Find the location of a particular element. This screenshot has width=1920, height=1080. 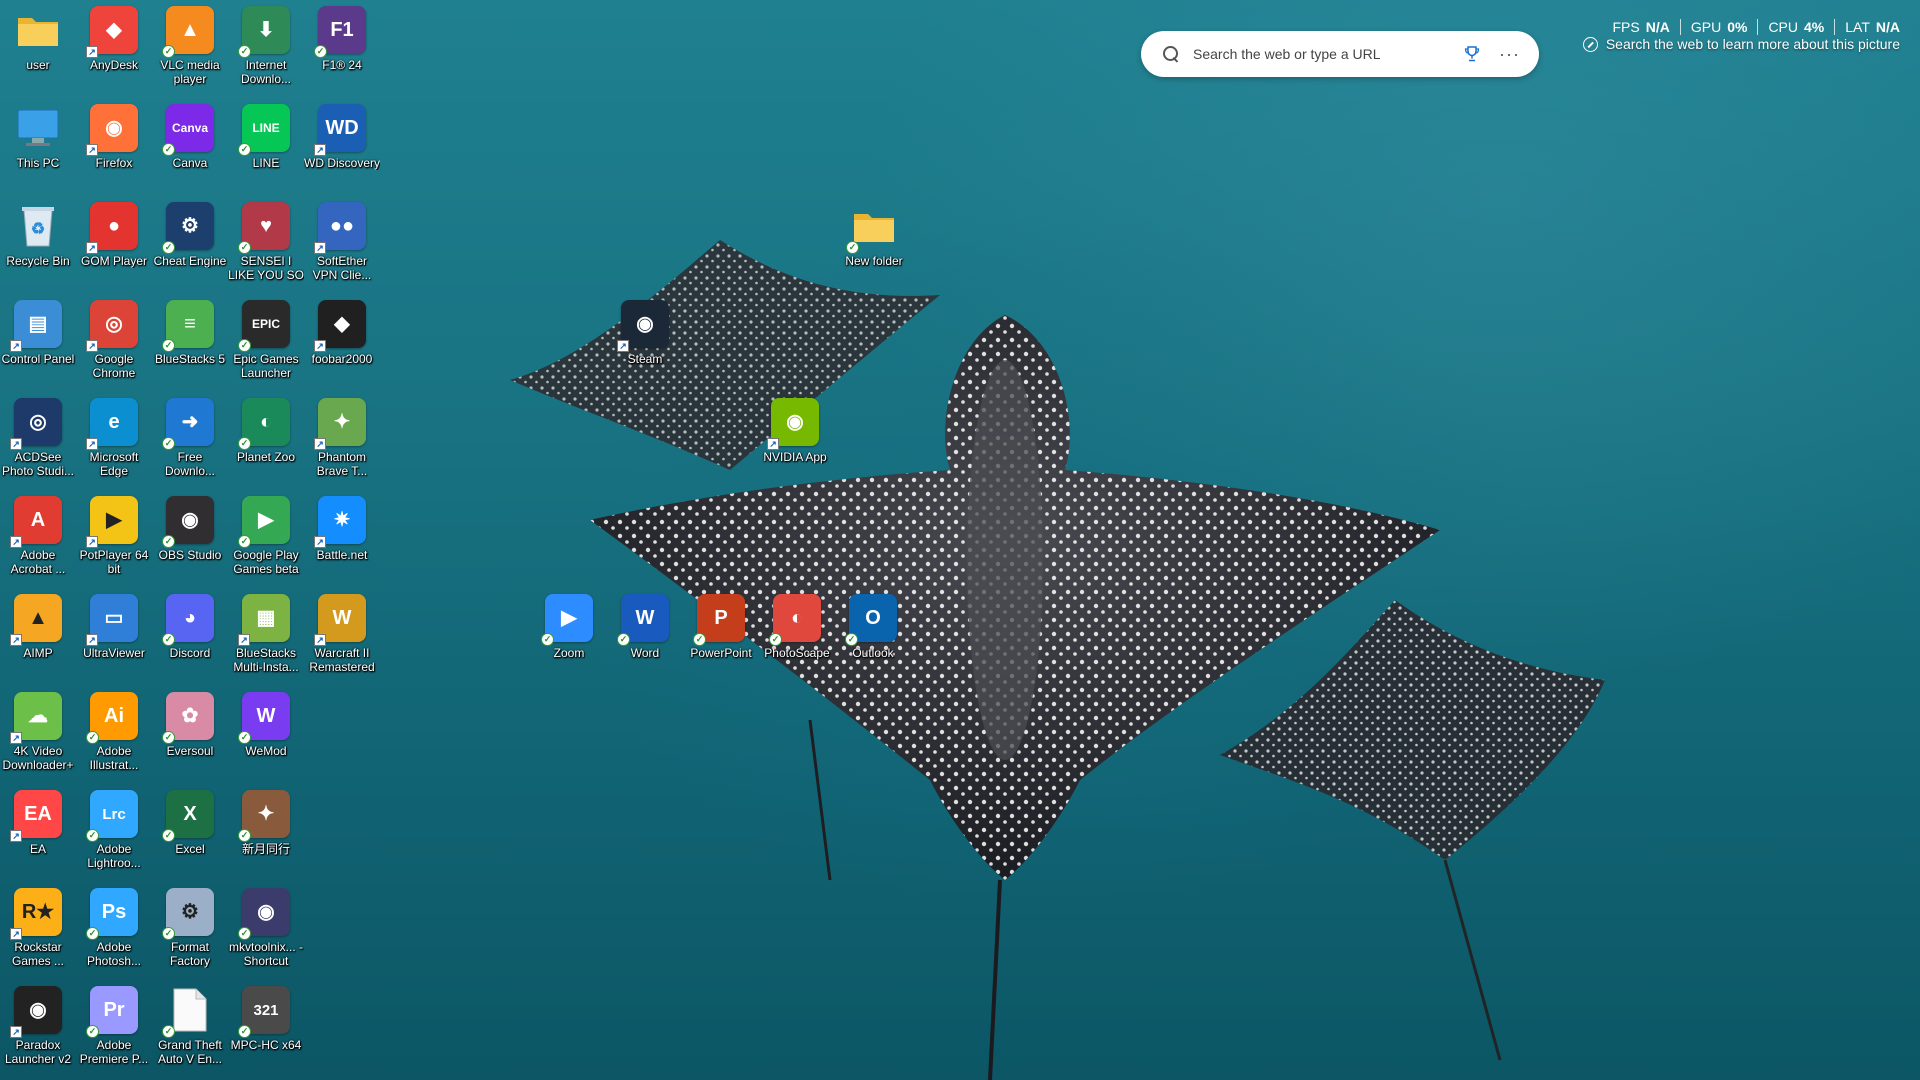

desktop-shortcut-planet-zoo: ◐ ✓ Planet Zoo is located at coordinates (266, 441).